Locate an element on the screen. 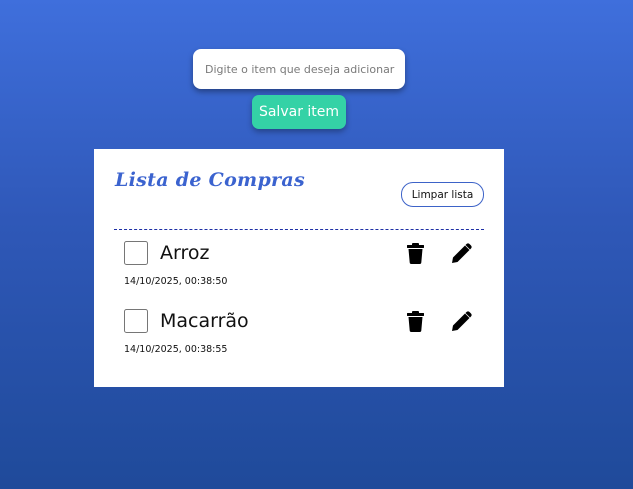  item-date: 14/10/2025, 00:38:55 is located at coordinates (176, 349).